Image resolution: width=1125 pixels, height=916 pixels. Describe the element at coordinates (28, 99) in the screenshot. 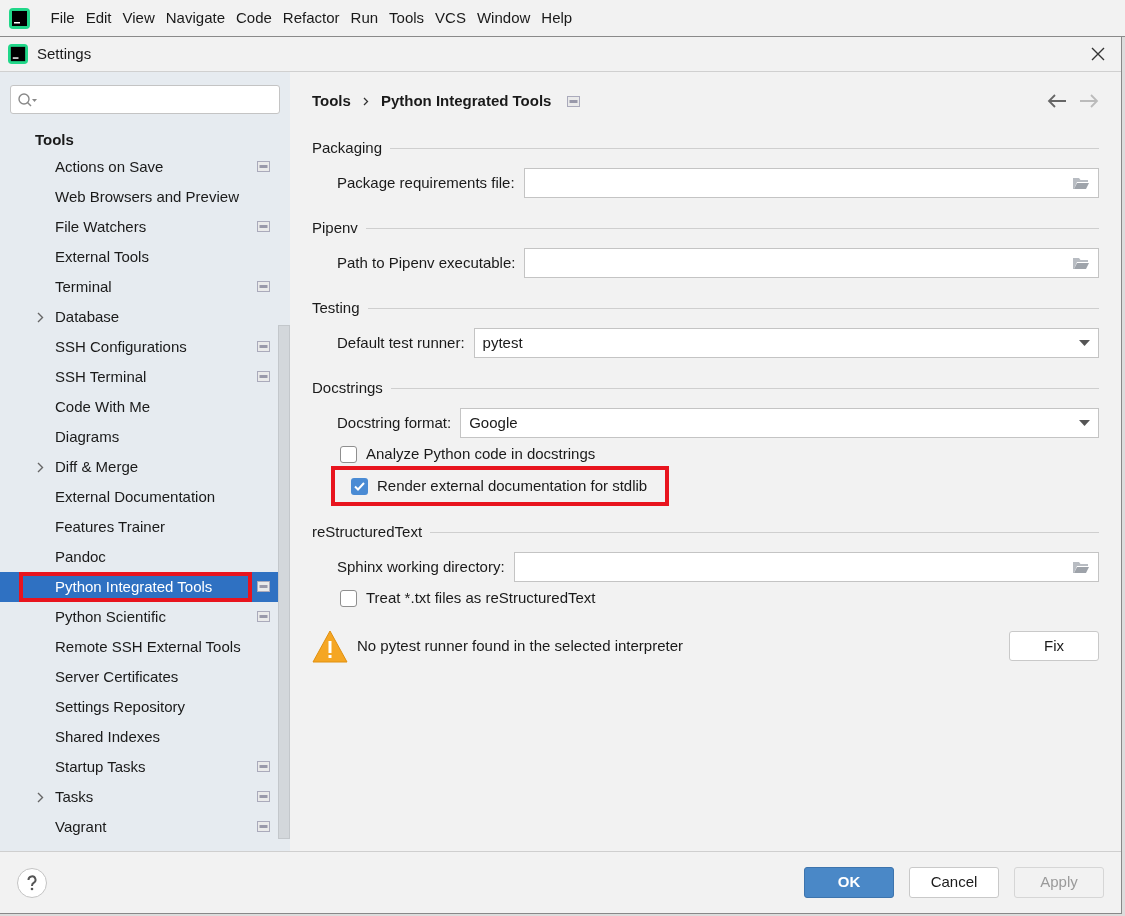

I see `search-icon` at that location.